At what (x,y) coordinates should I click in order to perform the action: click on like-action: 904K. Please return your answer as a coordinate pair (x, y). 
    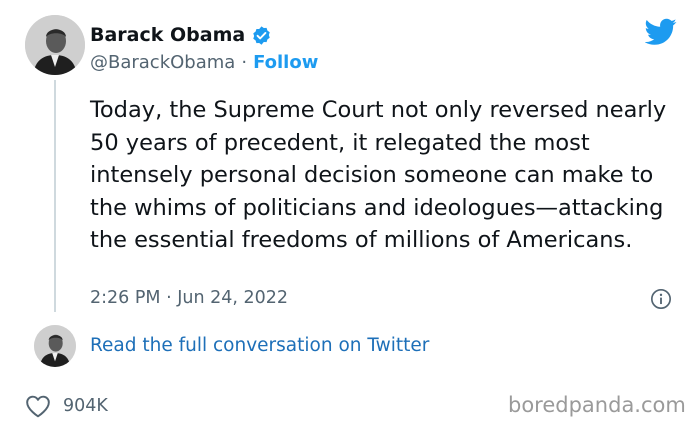
    Looking at the image, I should click on (66, 406).